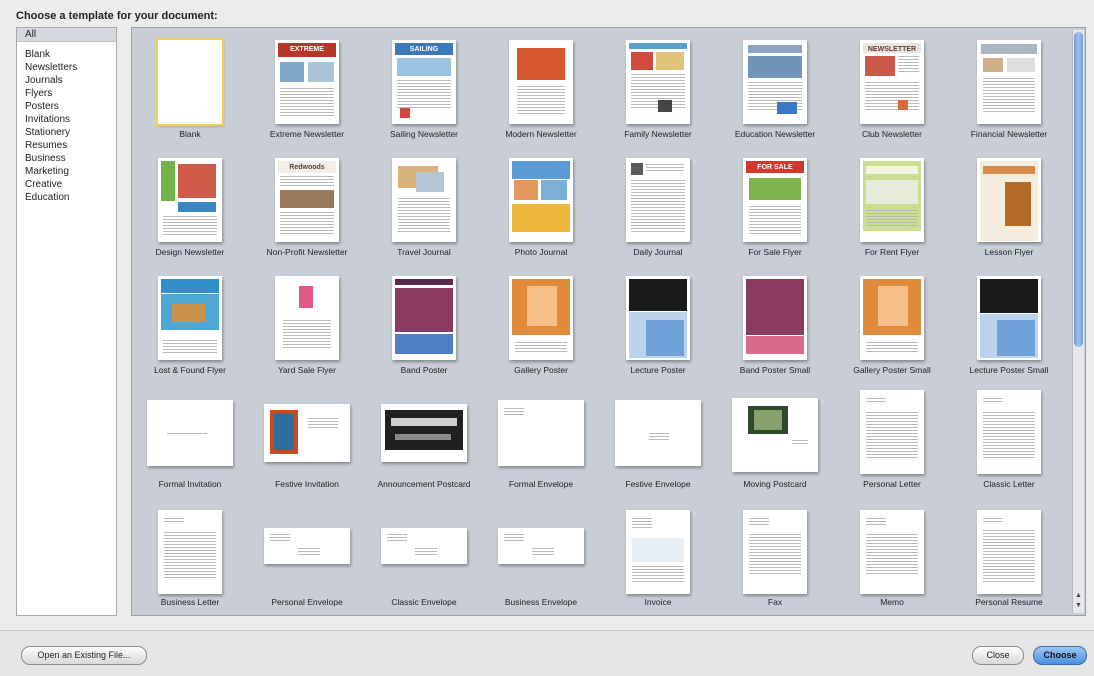 This screenshot has width=1094, height=676. Describe the element at coordinates (190, 322) in the screenshot. I see `template-lost-found-flyer: Lost & Found Flyer` at that location.